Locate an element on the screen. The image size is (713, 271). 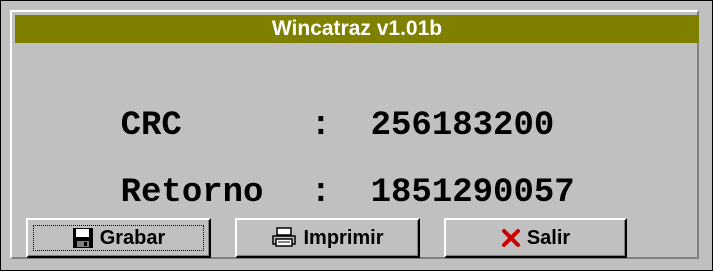
exit-button-label: Salir is located at coordinates (548, 237).